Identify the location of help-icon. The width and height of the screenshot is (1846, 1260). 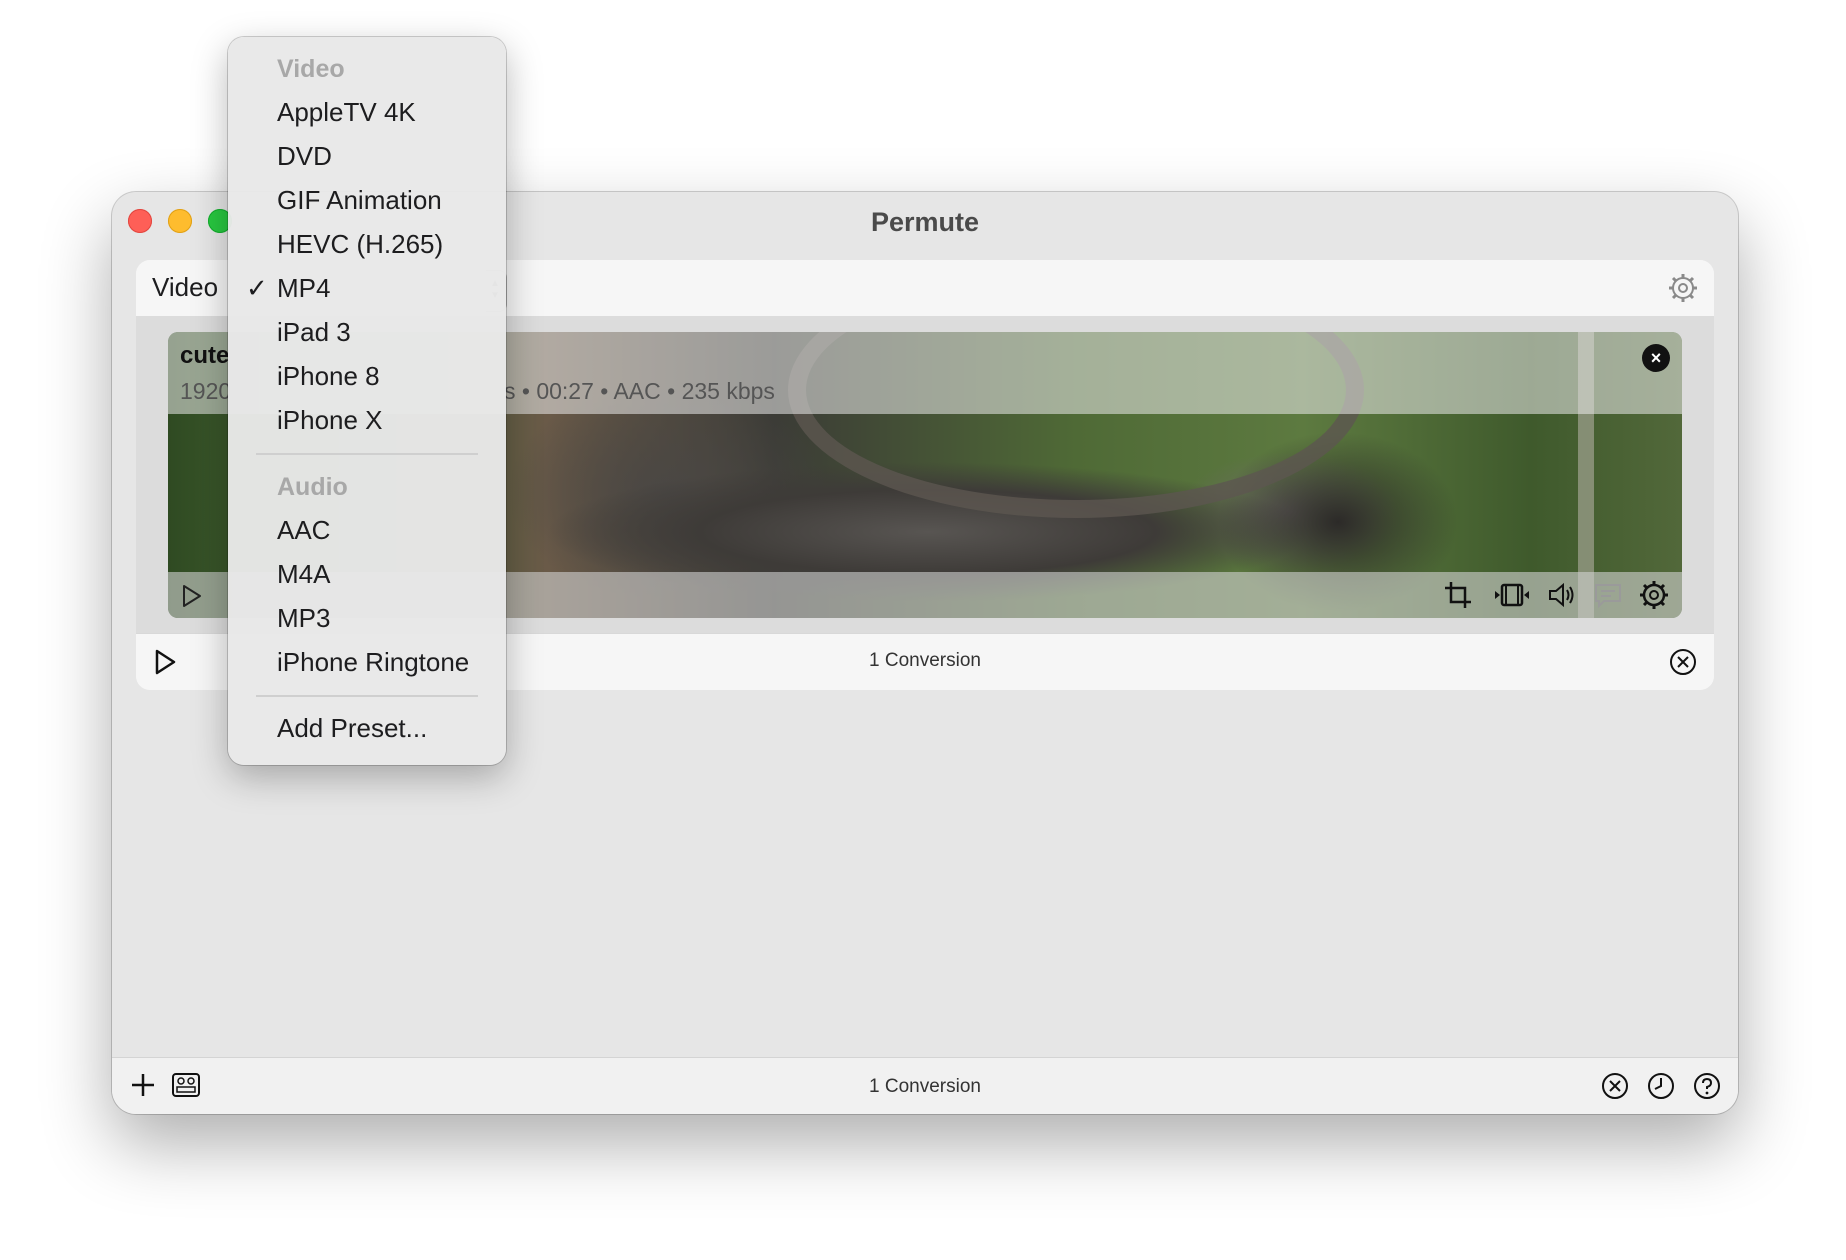
(1707, 1086).